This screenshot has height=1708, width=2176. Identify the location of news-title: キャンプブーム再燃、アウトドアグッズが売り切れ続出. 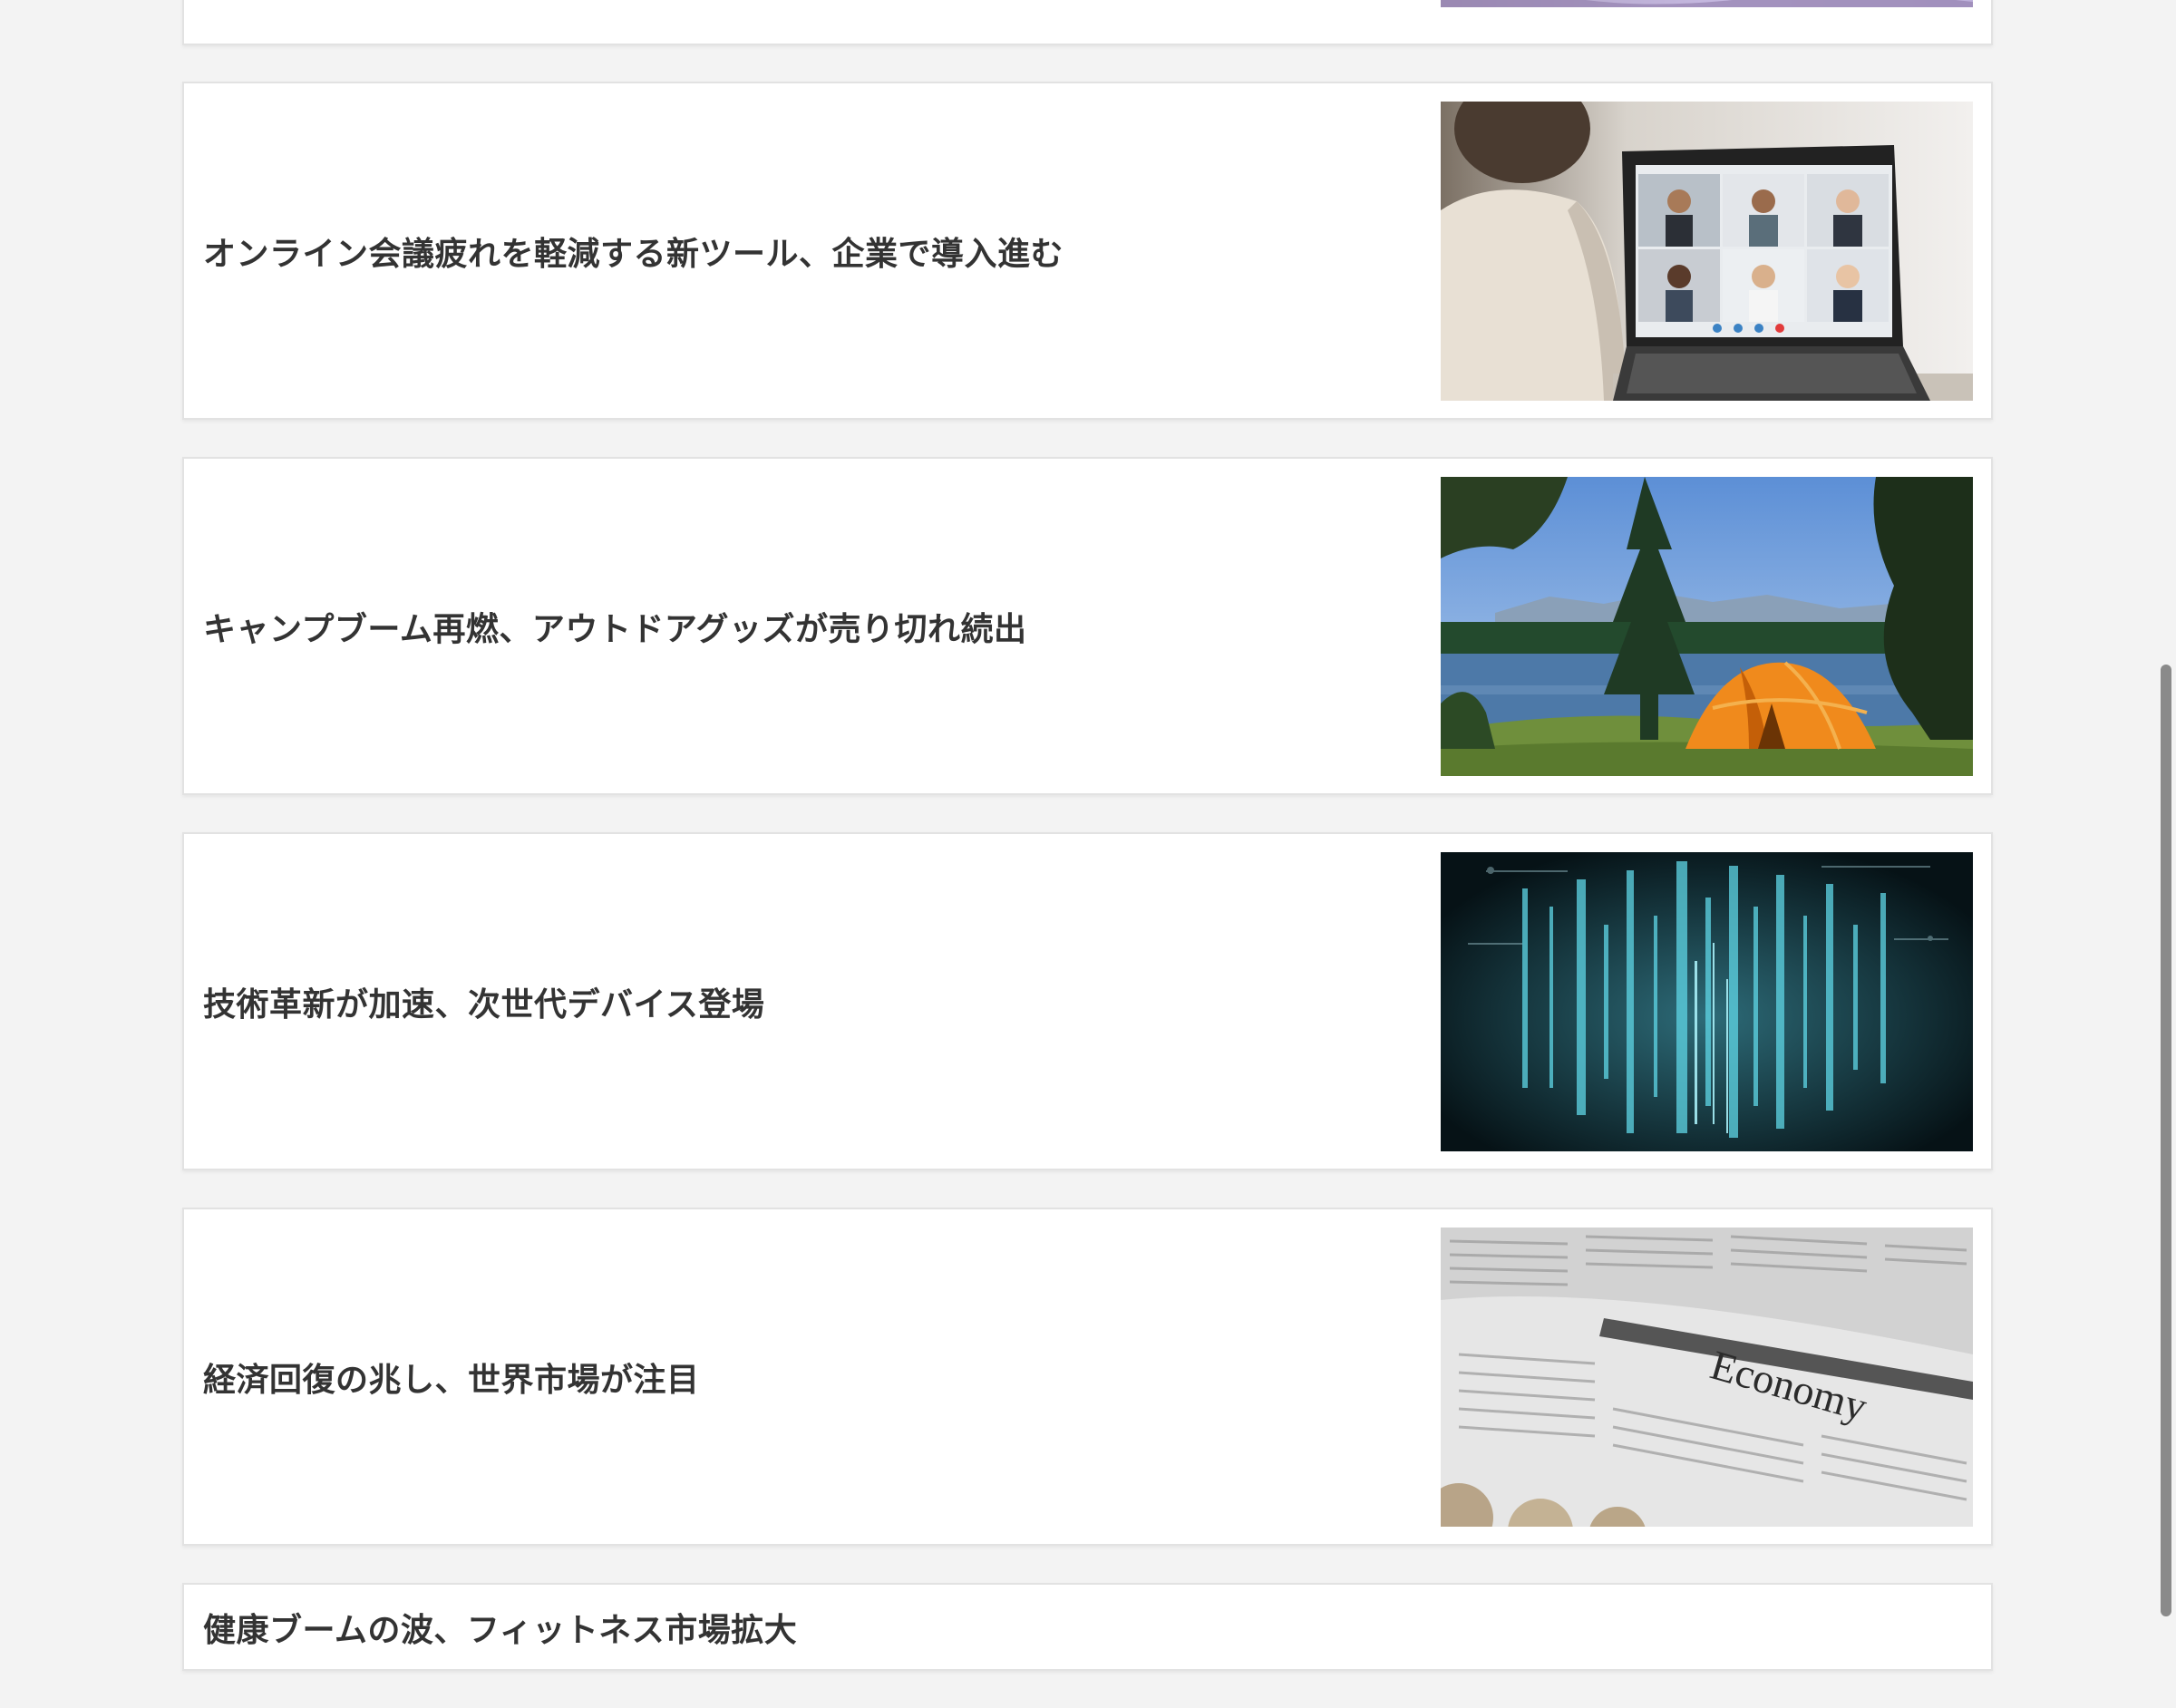
(615, 626).